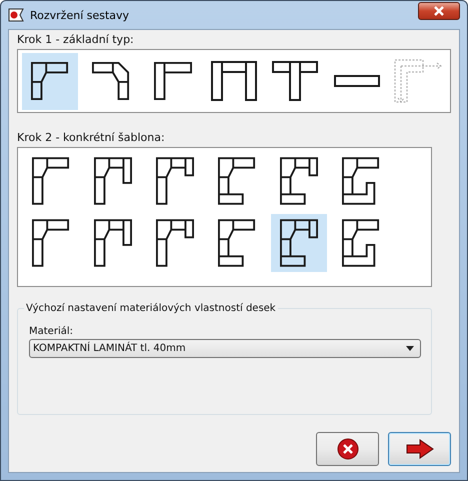 This screenshot has height=481, width=468. I want to click on next-button, so click(419, 449).